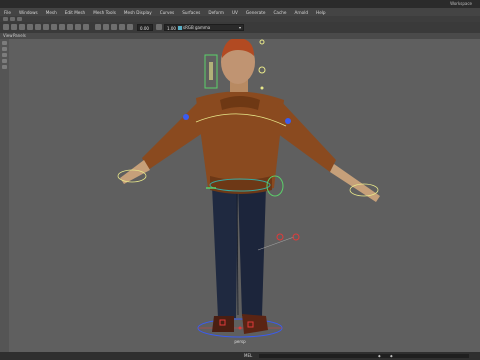  Describe the element at coordinates (159, 27) in the screenshot. I see `gamma-icon` at that location.